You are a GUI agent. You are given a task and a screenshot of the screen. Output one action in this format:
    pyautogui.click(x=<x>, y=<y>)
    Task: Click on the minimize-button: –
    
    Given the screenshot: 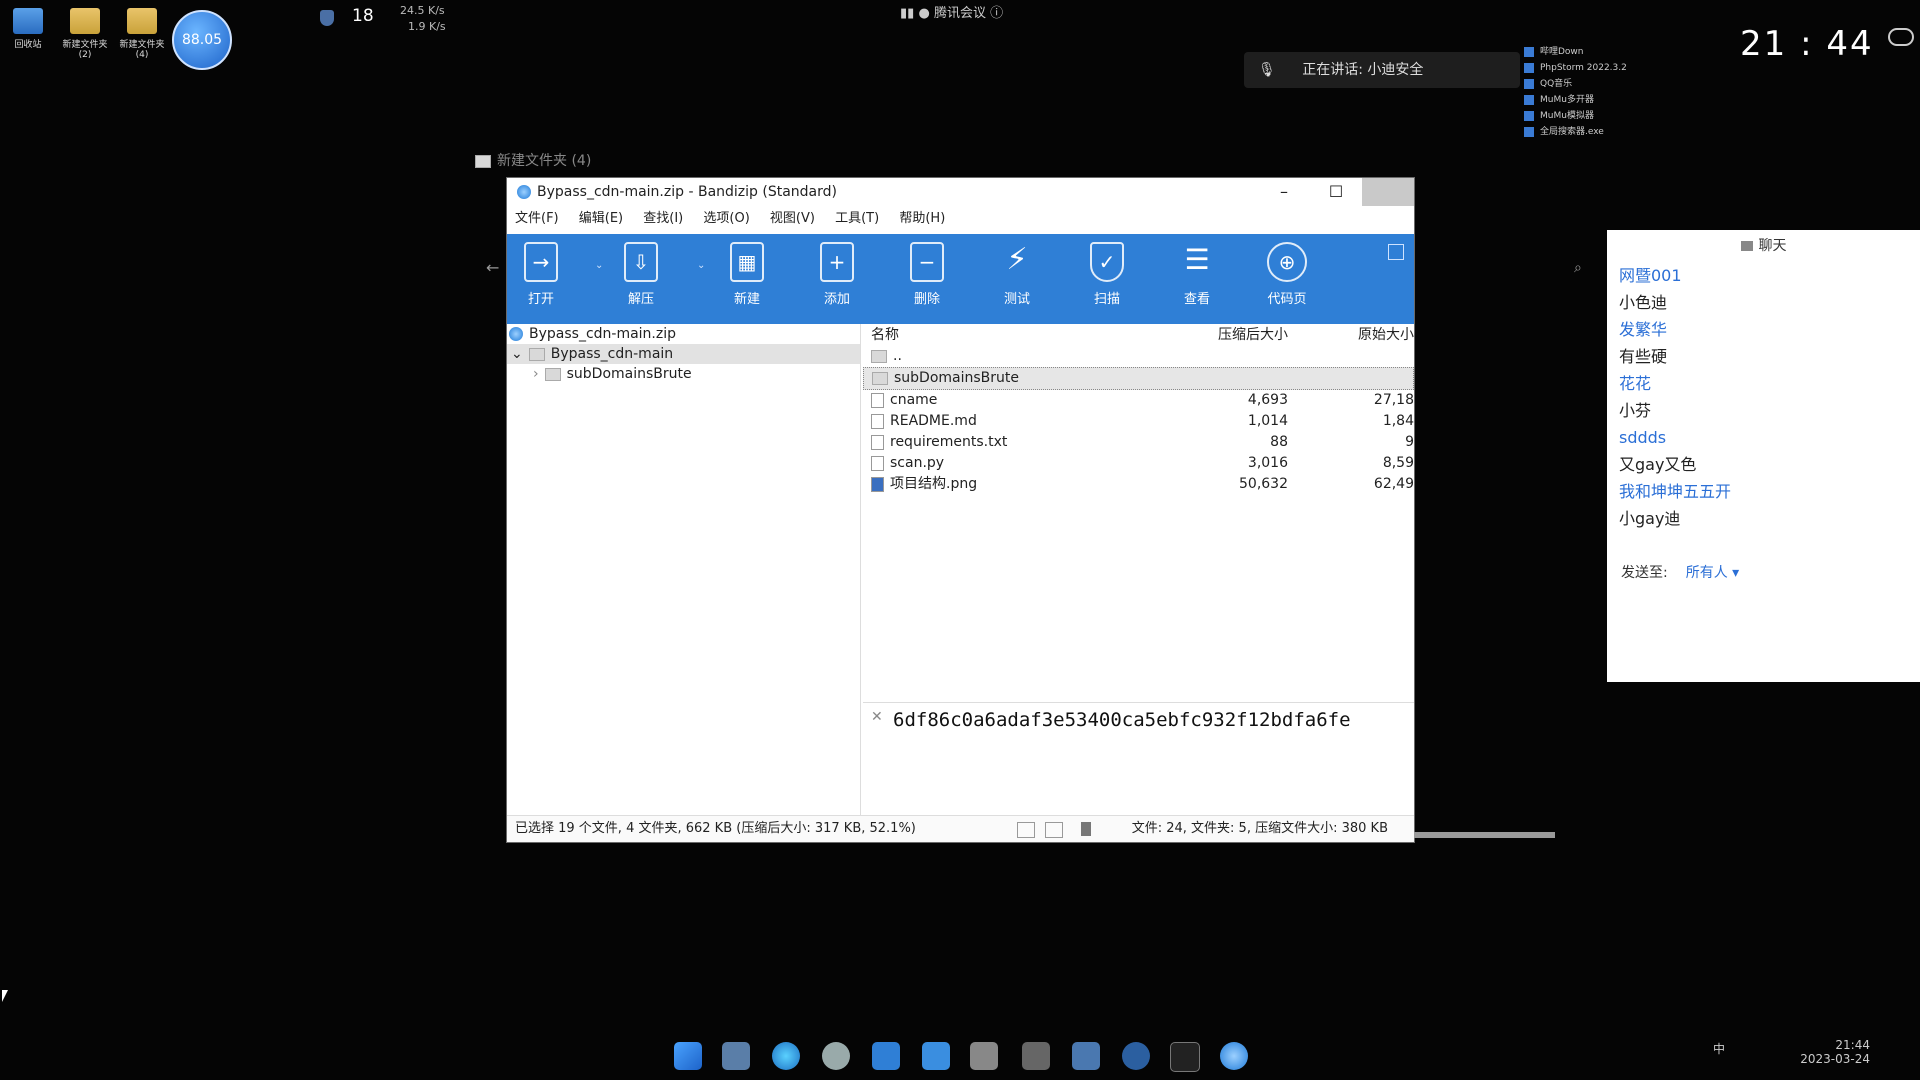 What is the action you would take?
    pyautogui.click(x=1284, y=192)
    